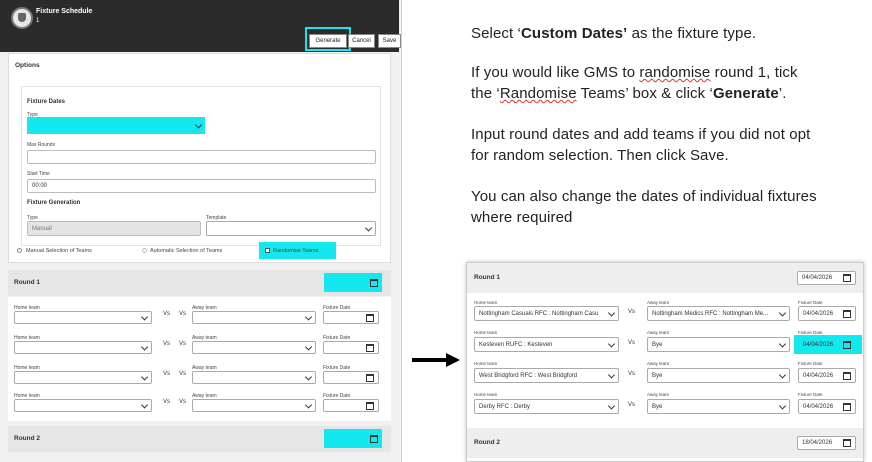 The width and height of the screenshot is (872, 462). What do you see at coordinates (353, 438) in the screenshot?
I see `round2-date-input` at bounding box center [353, 438].